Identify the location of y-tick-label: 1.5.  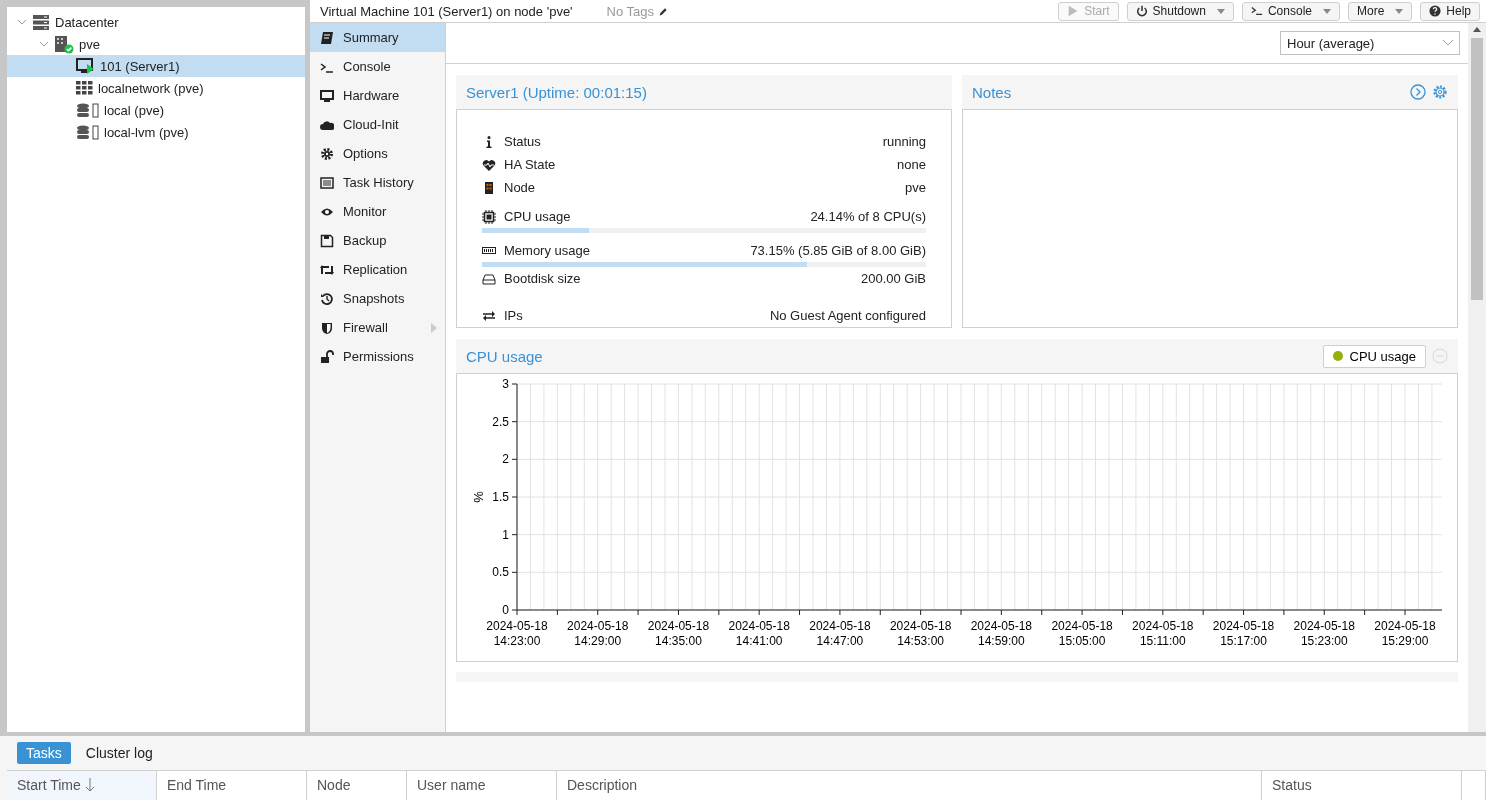
(500, 497).